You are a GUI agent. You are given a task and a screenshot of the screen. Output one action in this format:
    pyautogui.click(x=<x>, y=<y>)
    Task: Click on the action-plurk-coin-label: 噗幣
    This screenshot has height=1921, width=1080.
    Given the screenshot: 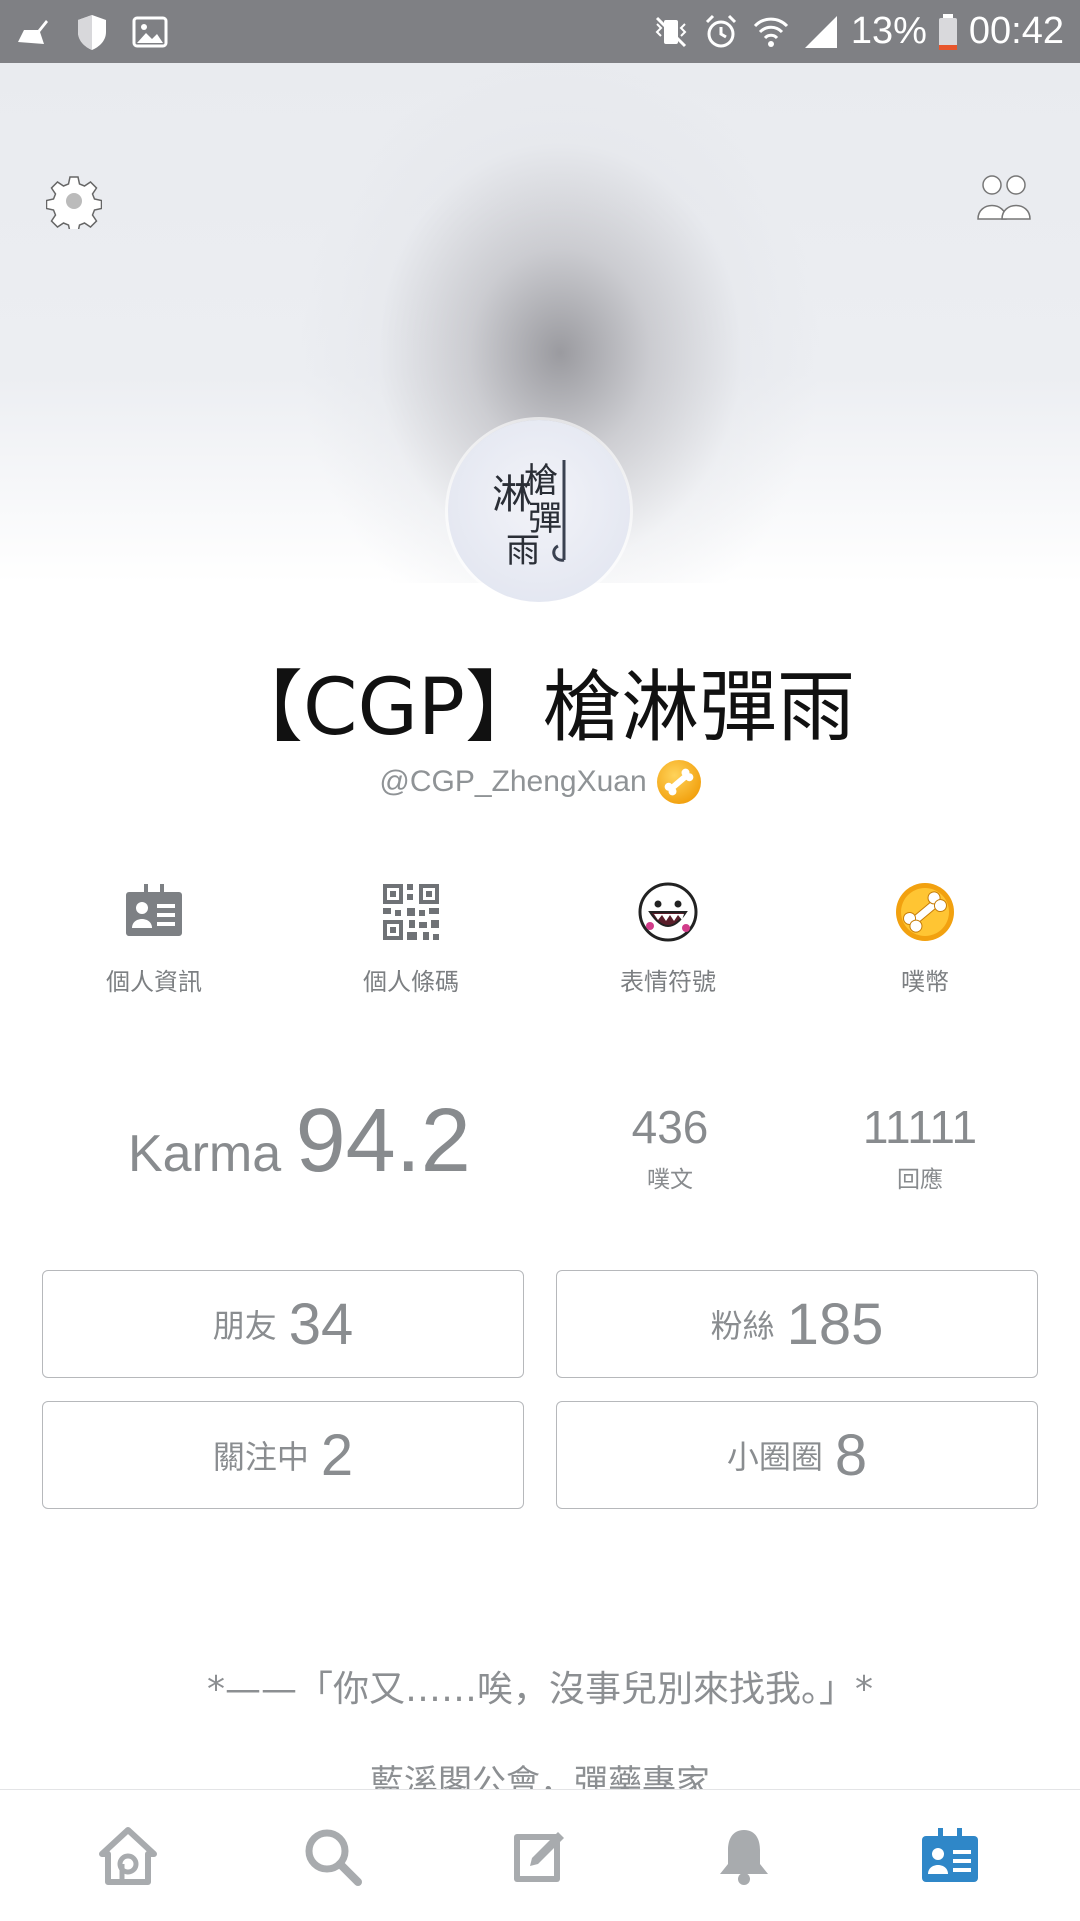 What is the action you would take?
    pyautogui.click(x=925, y=982)
    